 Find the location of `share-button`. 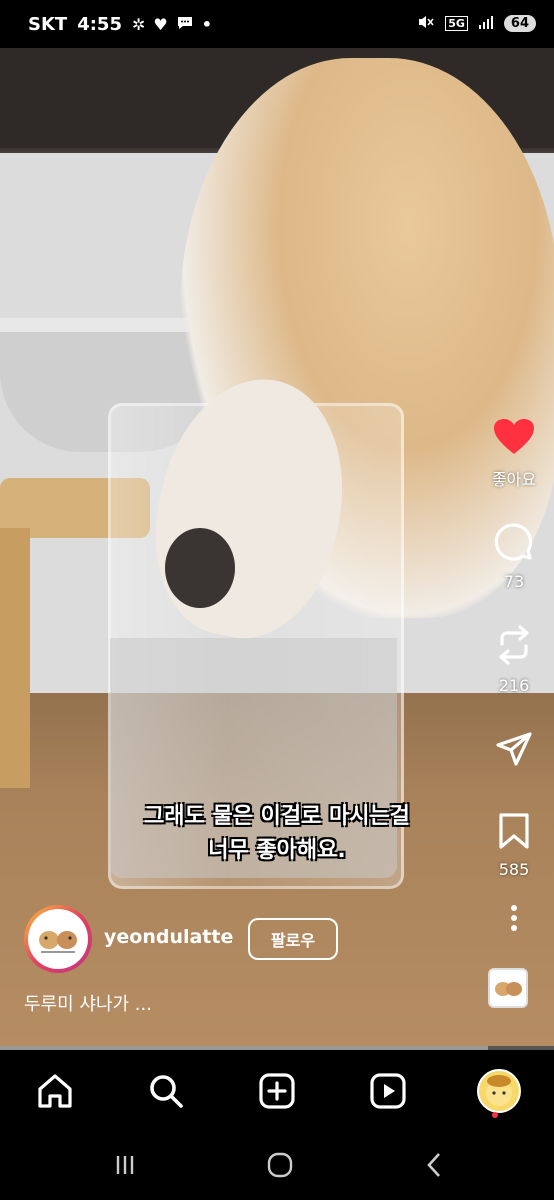

share-button is located at coordinates (514, 752).